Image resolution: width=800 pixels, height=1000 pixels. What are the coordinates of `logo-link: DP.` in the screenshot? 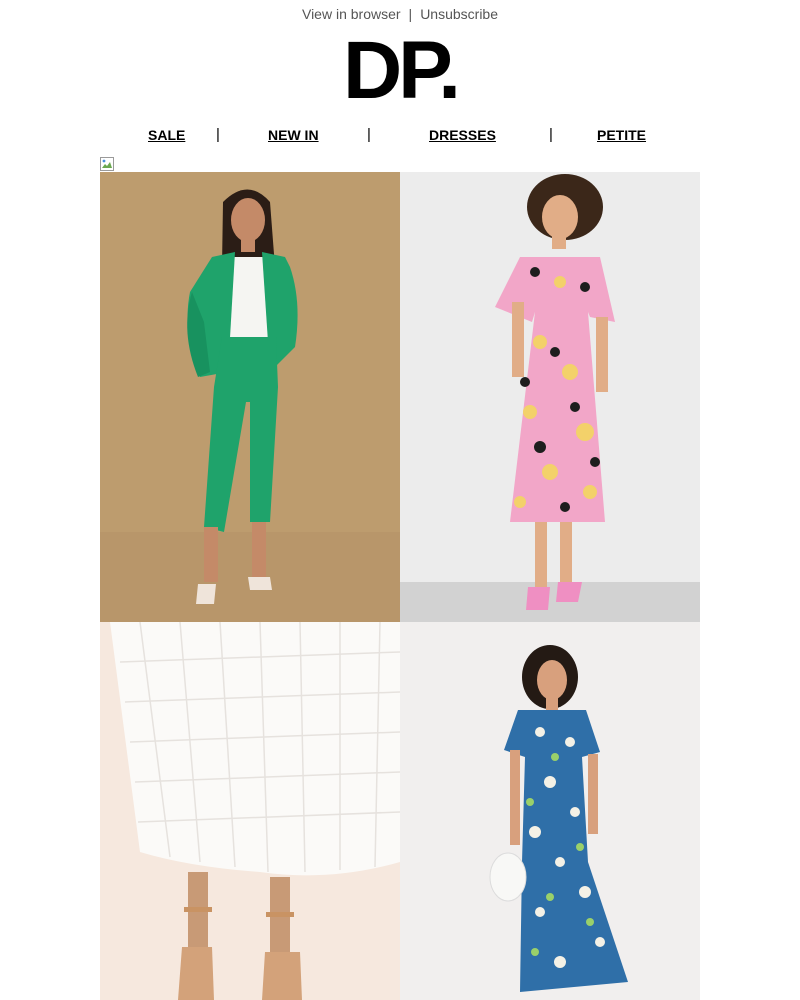 It's located at (402, 71).